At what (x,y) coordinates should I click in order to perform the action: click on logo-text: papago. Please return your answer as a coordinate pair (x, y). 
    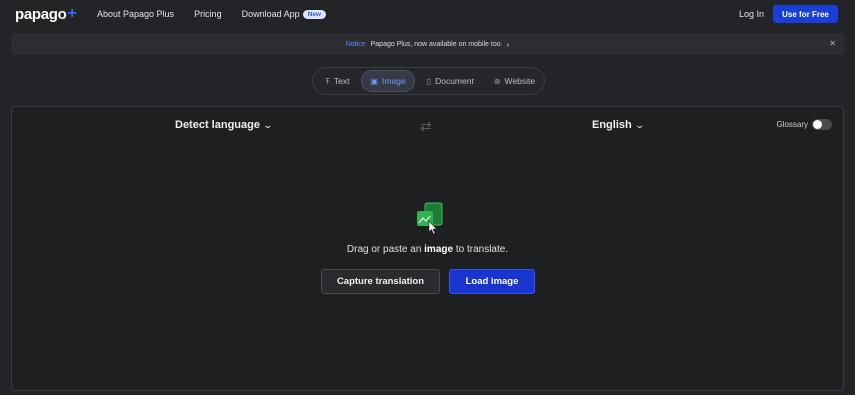
    Looking at the image, I should click on (41, 14).